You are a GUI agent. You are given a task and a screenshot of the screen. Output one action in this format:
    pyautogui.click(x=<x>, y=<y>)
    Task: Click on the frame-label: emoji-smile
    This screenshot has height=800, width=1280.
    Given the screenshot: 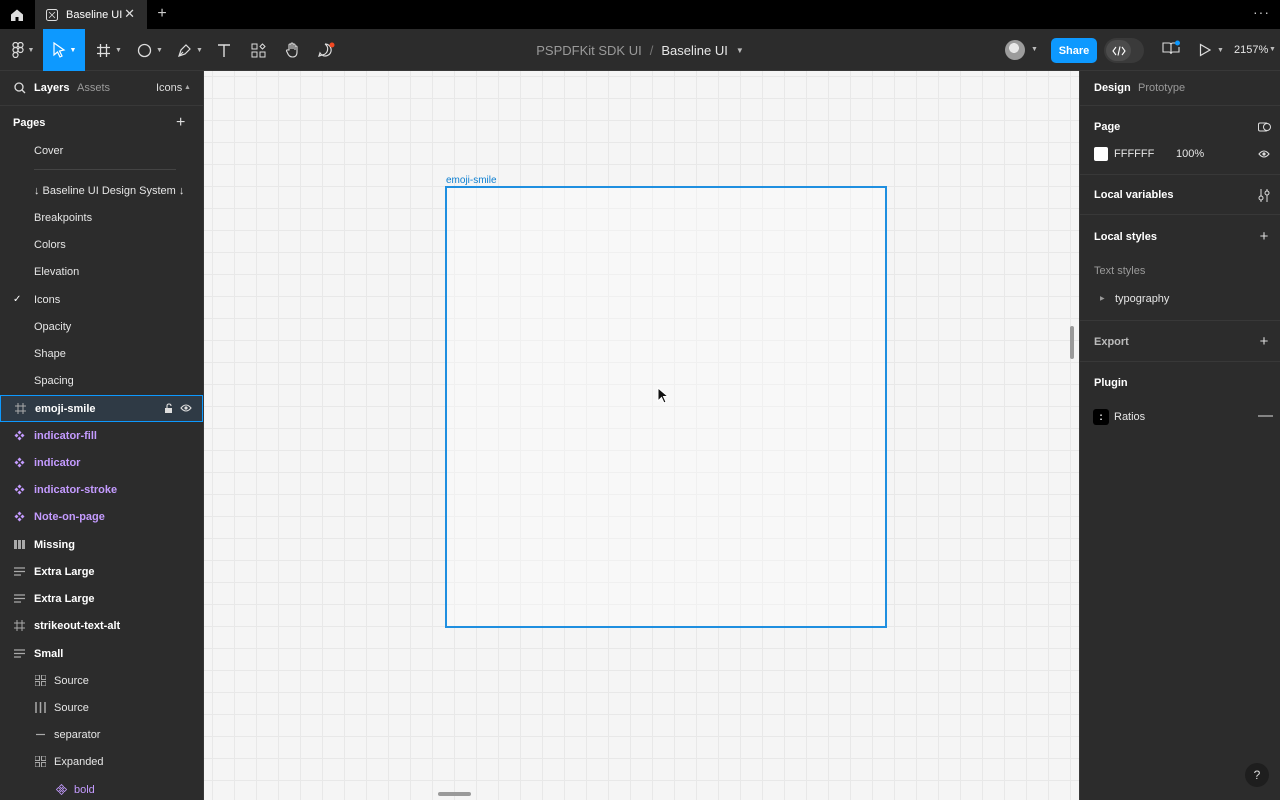 What is the action you would take?
    pyautogui.click(x=471, y=180)
    